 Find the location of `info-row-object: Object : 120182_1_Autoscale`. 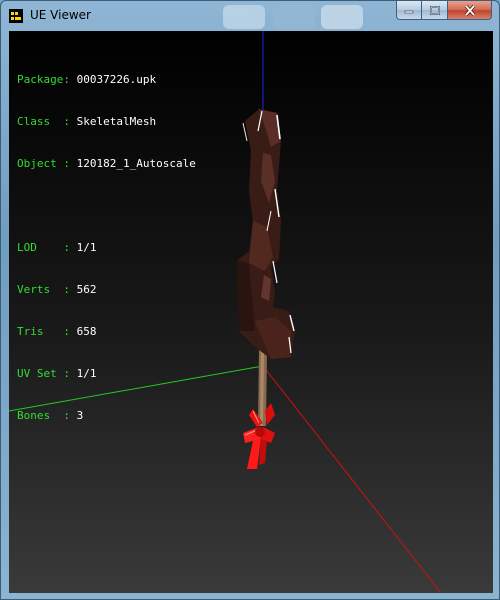

info-row-object: Object : 120182_1_Autoscale is located at coordinates (106, 164).